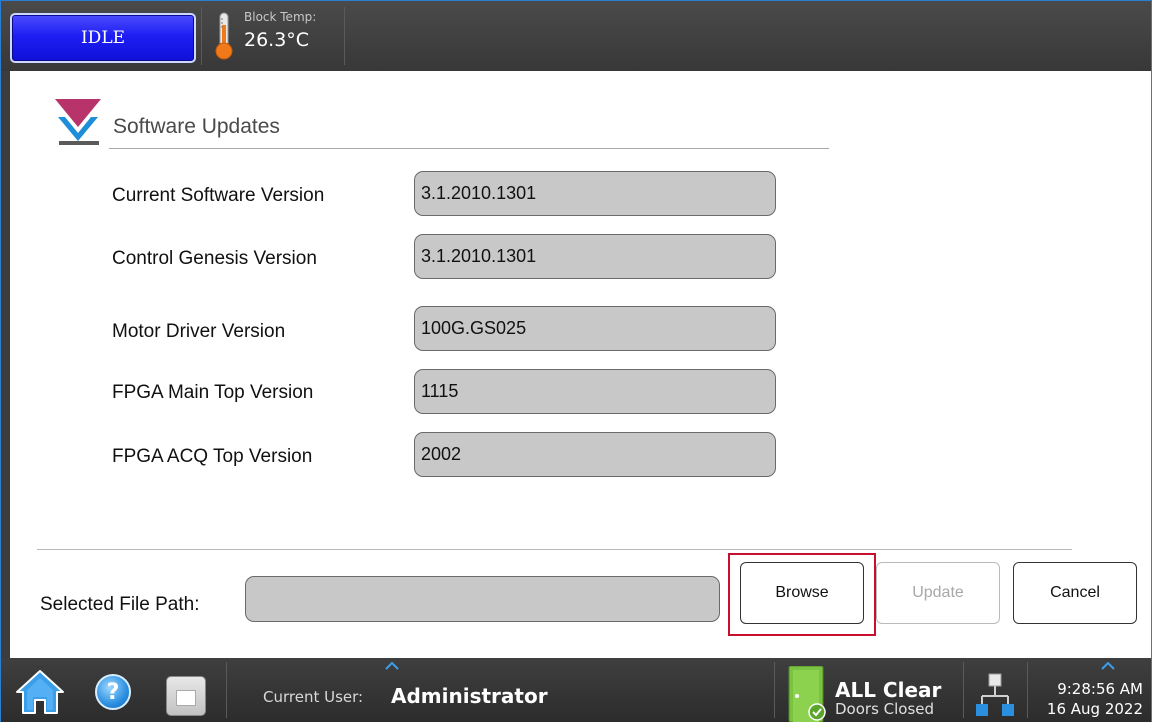 The width and height of the screenshot is (1152, 722). I want to click on fpga-acq-top-version-label: FPGA ACQ Top Version, so click(212, 456).